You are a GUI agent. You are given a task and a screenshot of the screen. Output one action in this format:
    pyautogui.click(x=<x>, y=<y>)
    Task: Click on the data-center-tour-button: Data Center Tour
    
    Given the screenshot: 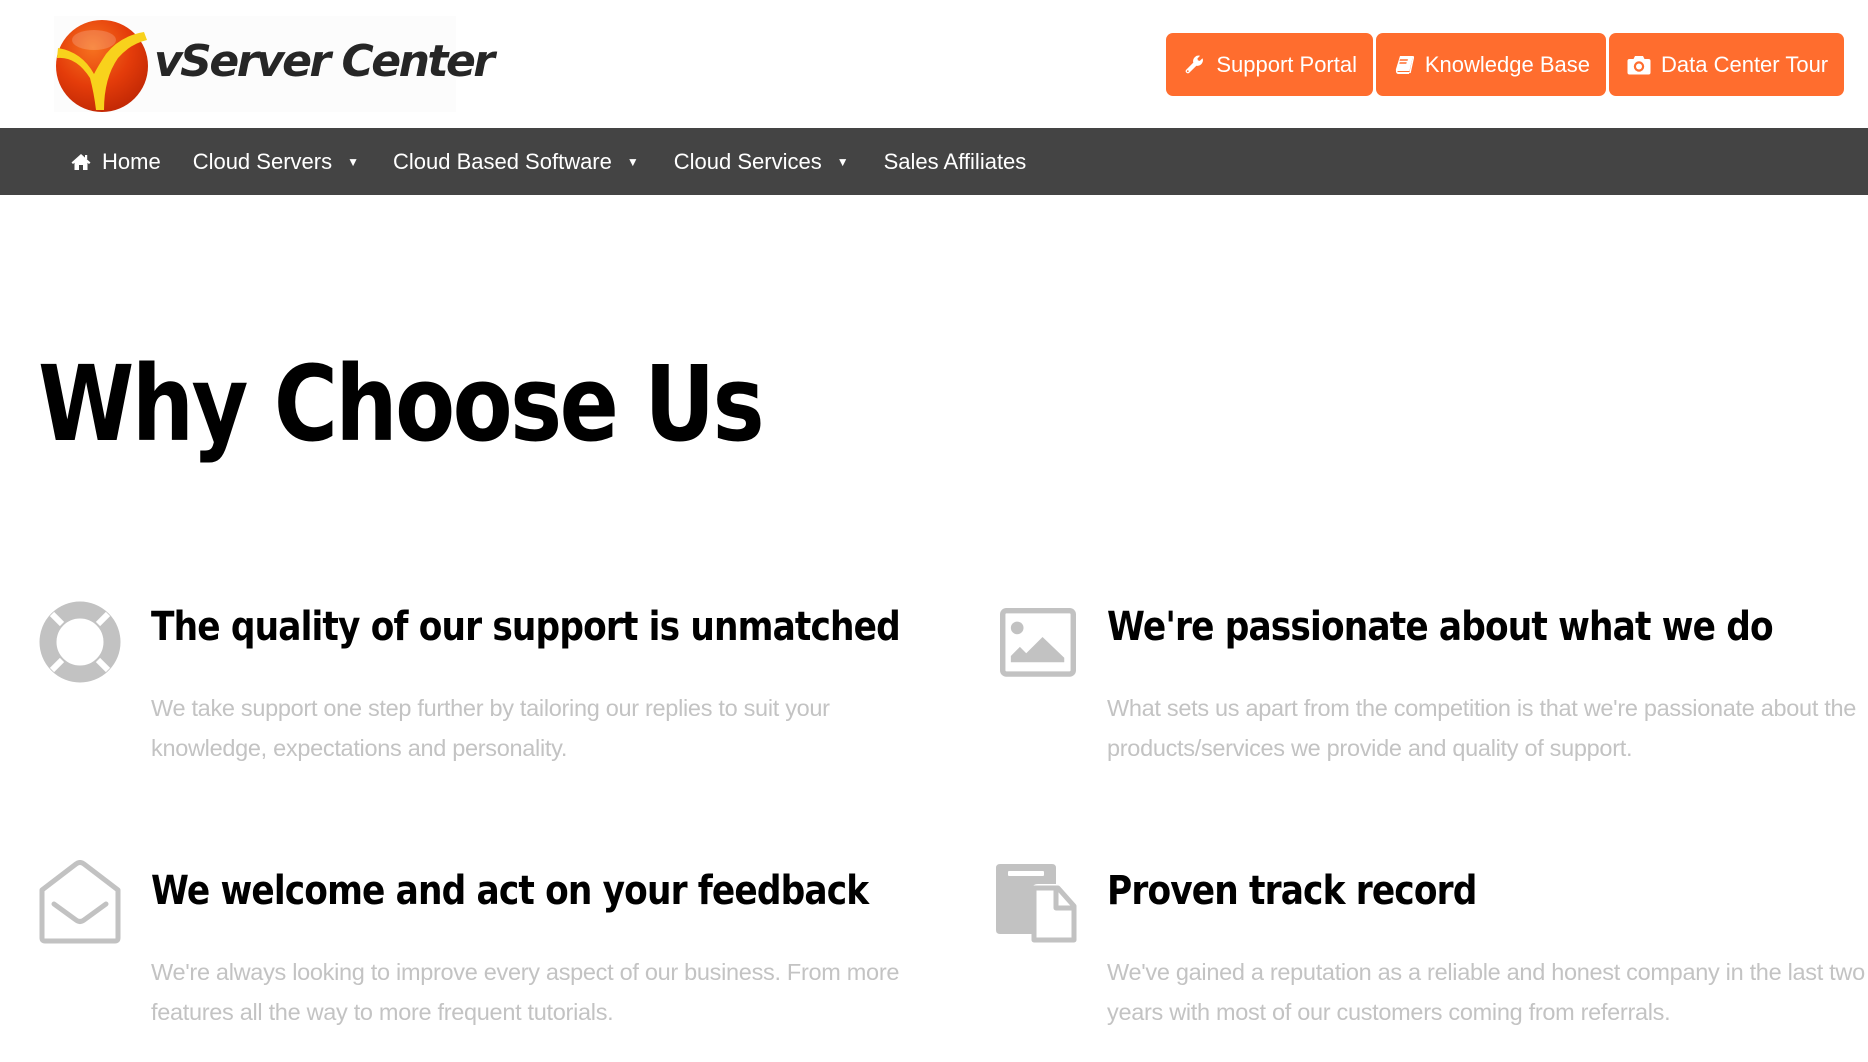 What is the action you would take?
    pyautogui.click(x=1726, y=64)
    